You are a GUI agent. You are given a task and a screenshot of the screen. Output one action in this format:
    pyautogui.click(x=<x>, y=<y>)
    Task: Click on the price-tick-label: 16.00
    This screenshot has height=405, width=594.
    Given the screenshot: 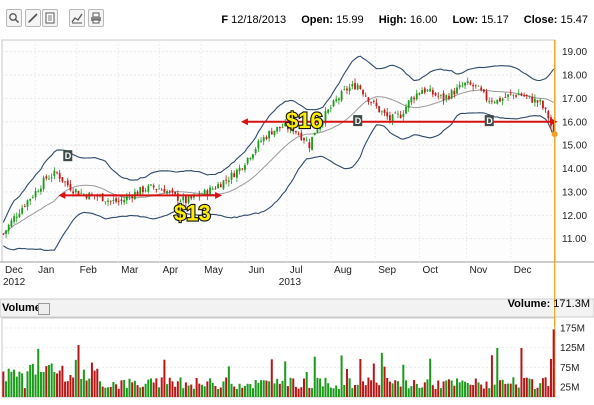 What is the action you would take?
    pyautogui.click(x=574, y=122)
    